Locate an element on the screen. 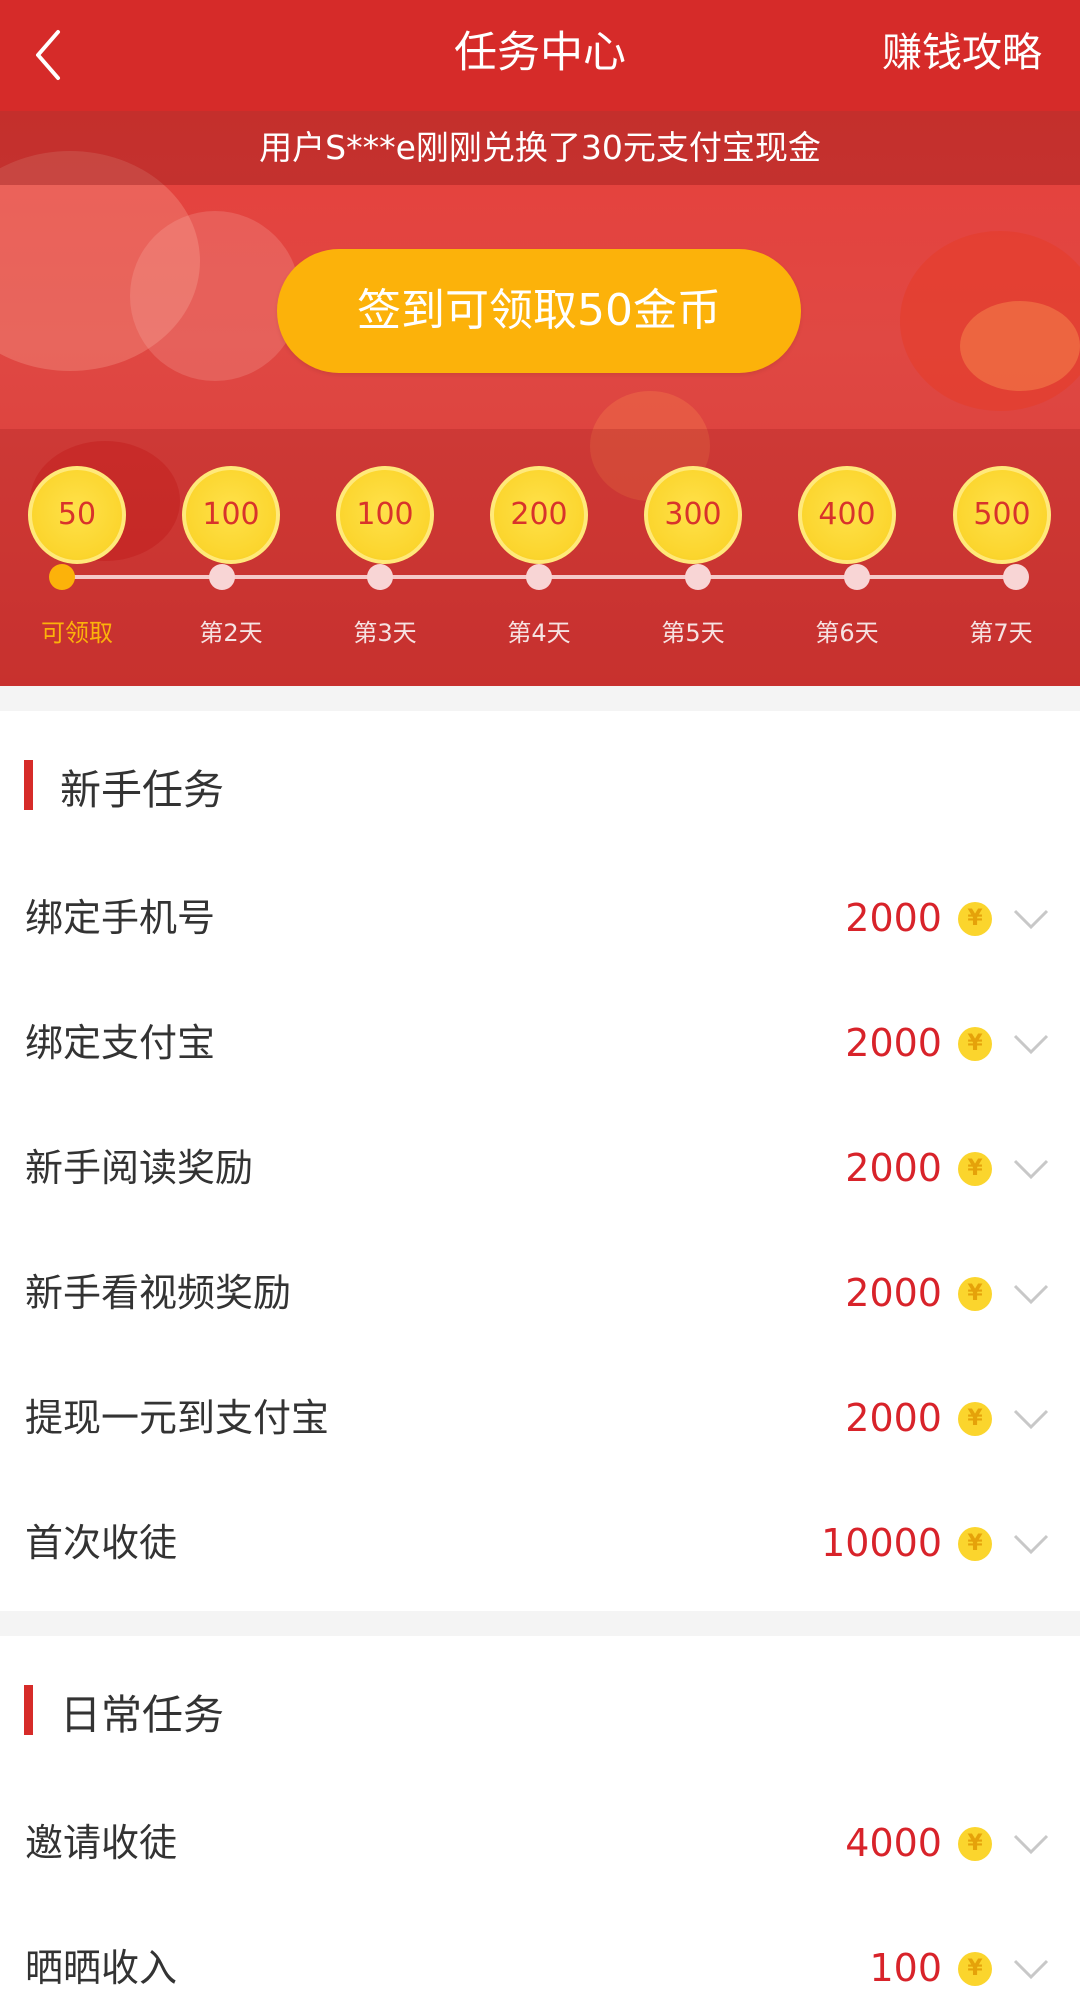  task-name: 提现一元到支付宝 is located at coordinates (177, 1418).